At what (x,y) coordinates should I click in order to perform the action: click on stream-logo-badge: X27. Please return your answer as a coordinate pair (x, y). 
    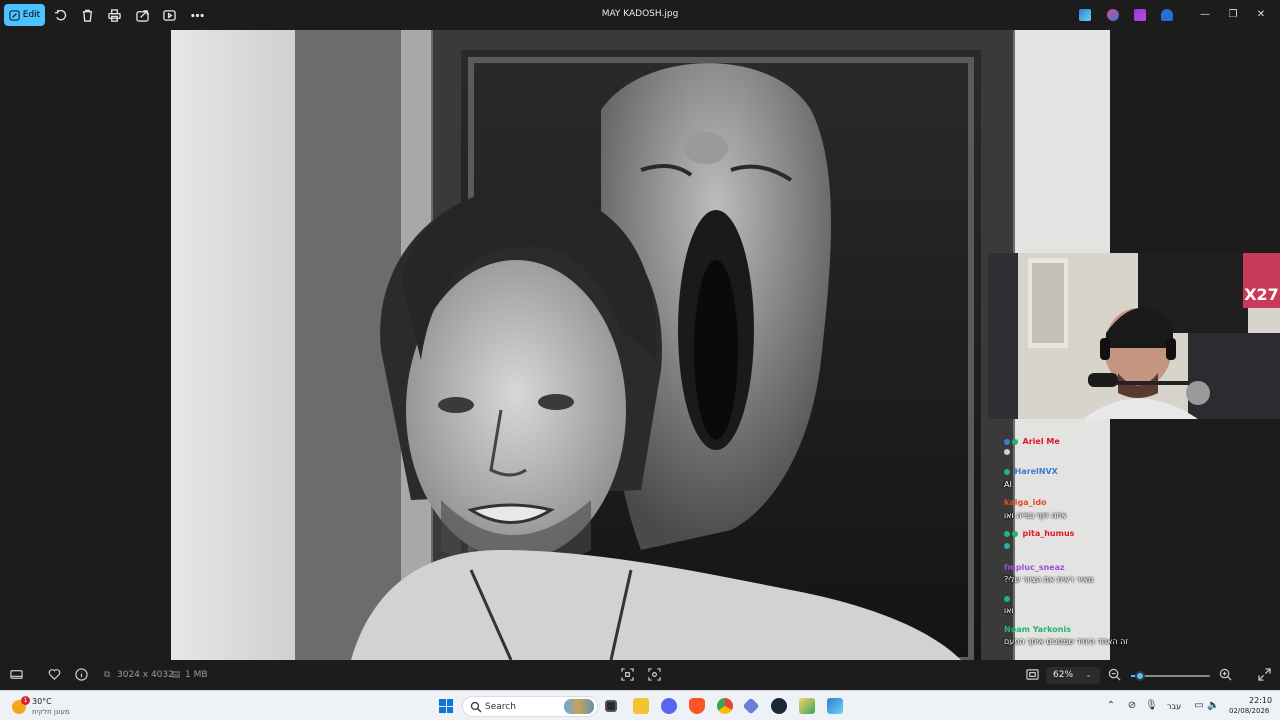
    Looking at the image, I should click on (1261, 280).